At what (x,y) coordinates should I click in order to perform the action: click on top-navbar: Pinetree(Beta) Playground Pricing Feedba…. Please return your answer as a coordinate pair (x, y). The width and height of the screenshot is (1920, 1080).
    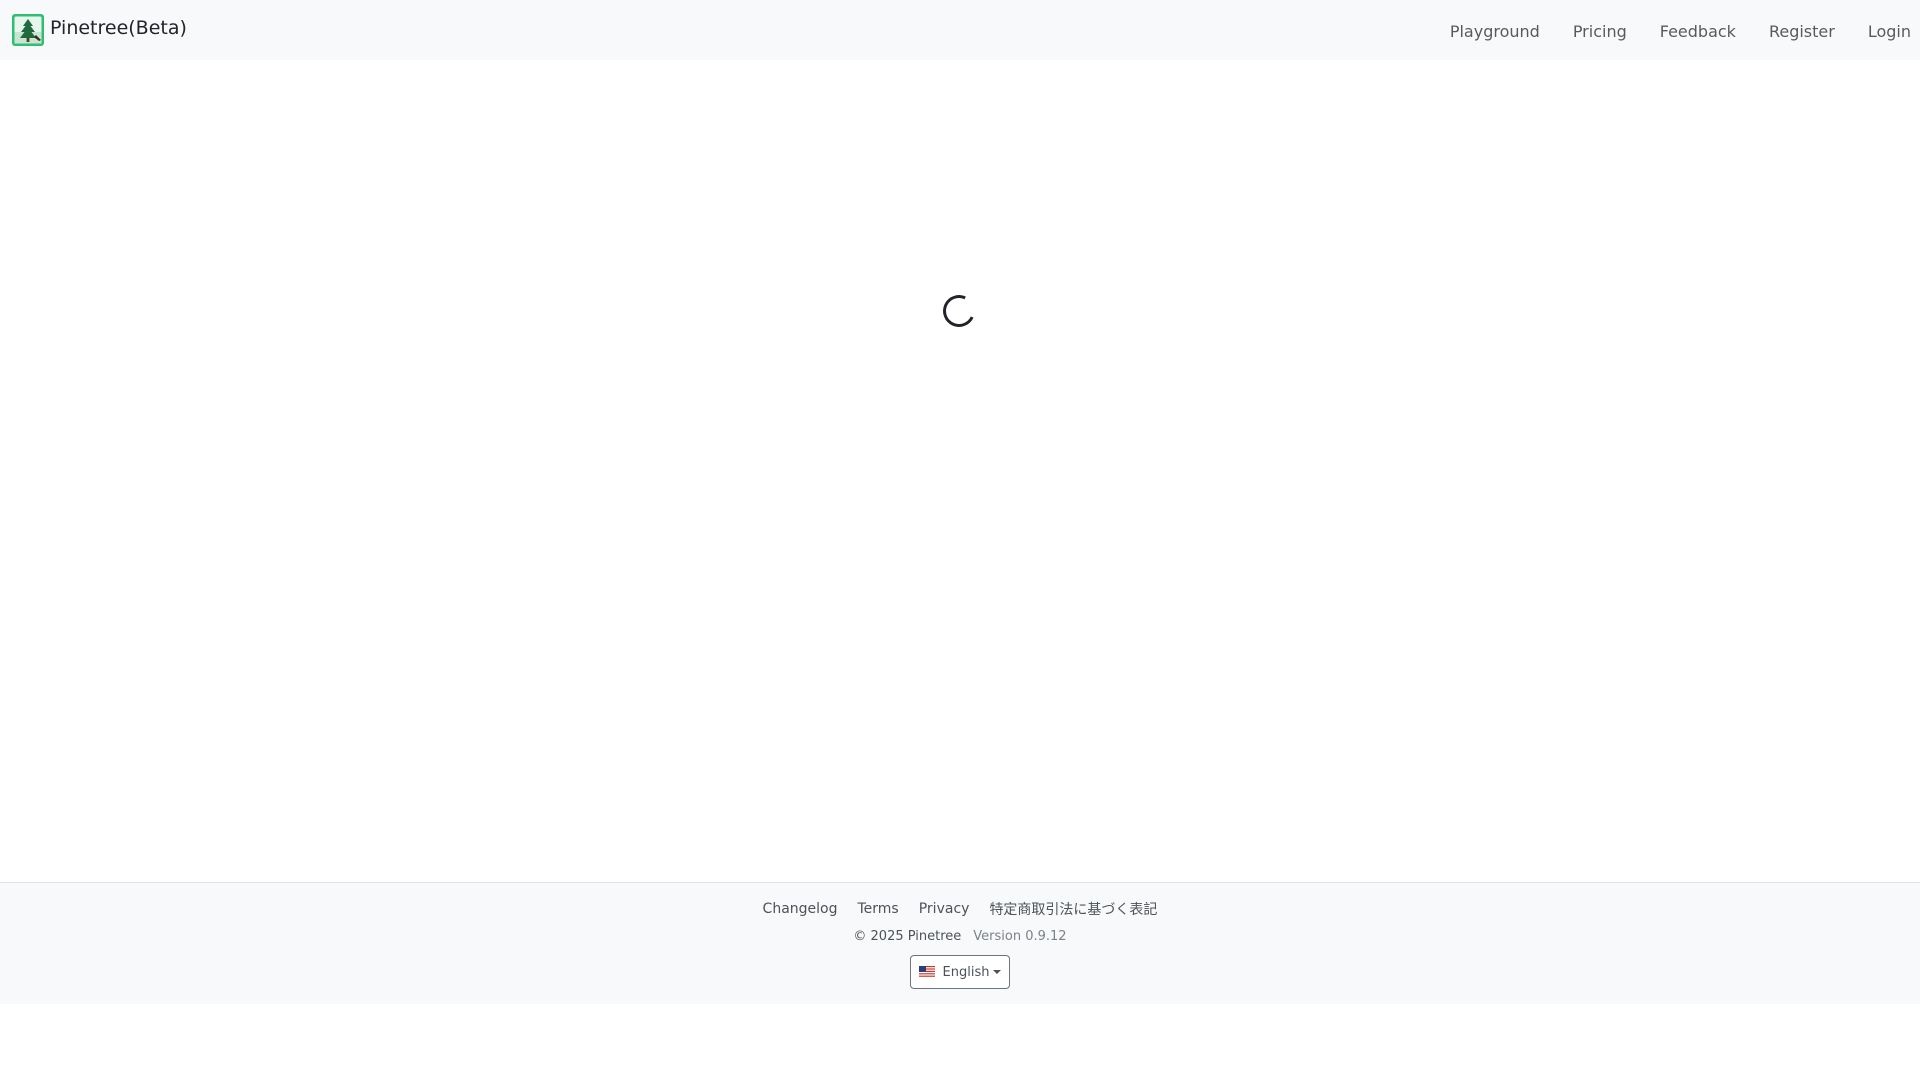
    Looking at the image, I should click on (960, 30).